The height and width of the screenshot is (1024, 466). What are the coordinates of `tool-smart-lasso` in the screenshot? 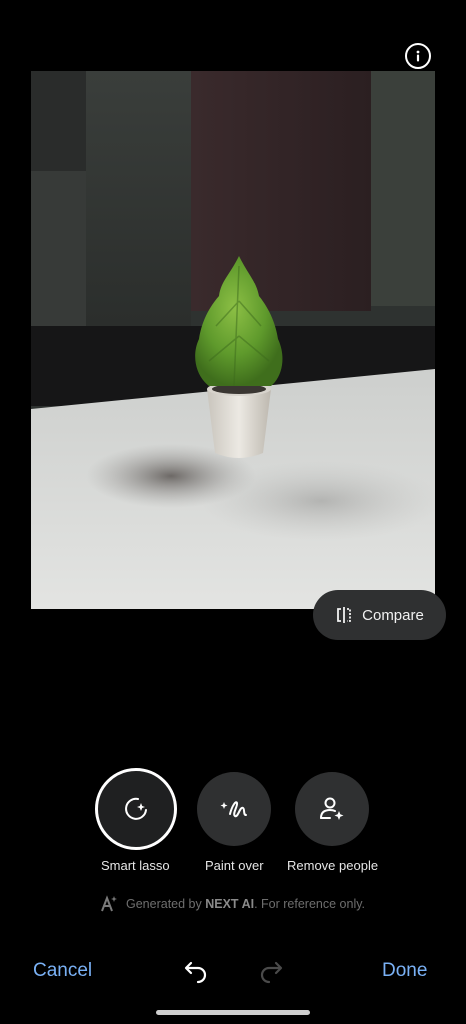 It's located at (136, 809).